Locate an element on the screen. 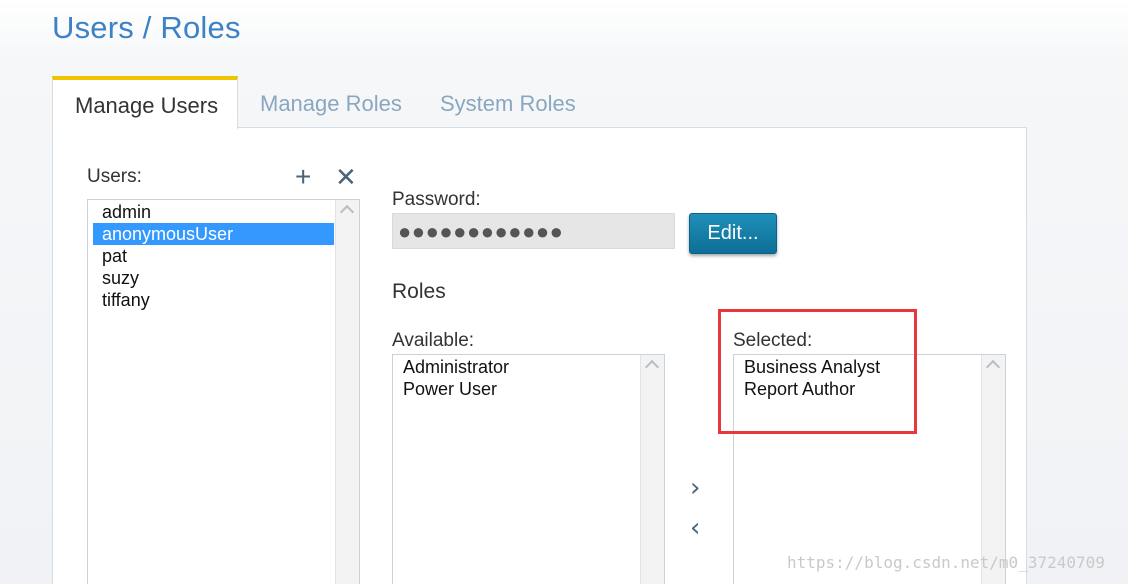 This screenshot has width=1128, height=584. password-field: ●●●●●●●●●●●● is located at coordinates (533, 231).